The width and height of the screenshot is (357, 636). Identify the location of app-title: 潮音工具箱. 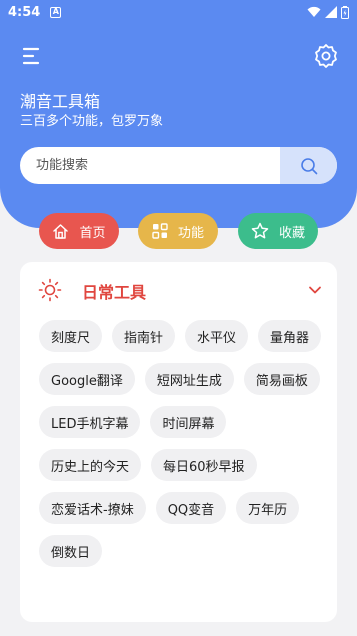
(60, 101).